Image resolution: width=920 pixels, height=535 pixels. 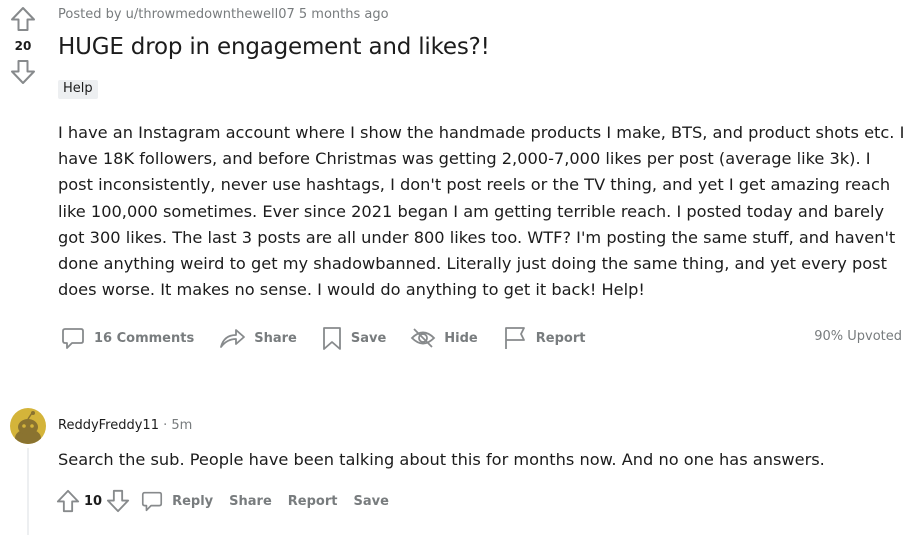 What do you see at coordinates (275, 338) in the screenshot?
I see `share-label: Share` at bounding box center [275, 338].